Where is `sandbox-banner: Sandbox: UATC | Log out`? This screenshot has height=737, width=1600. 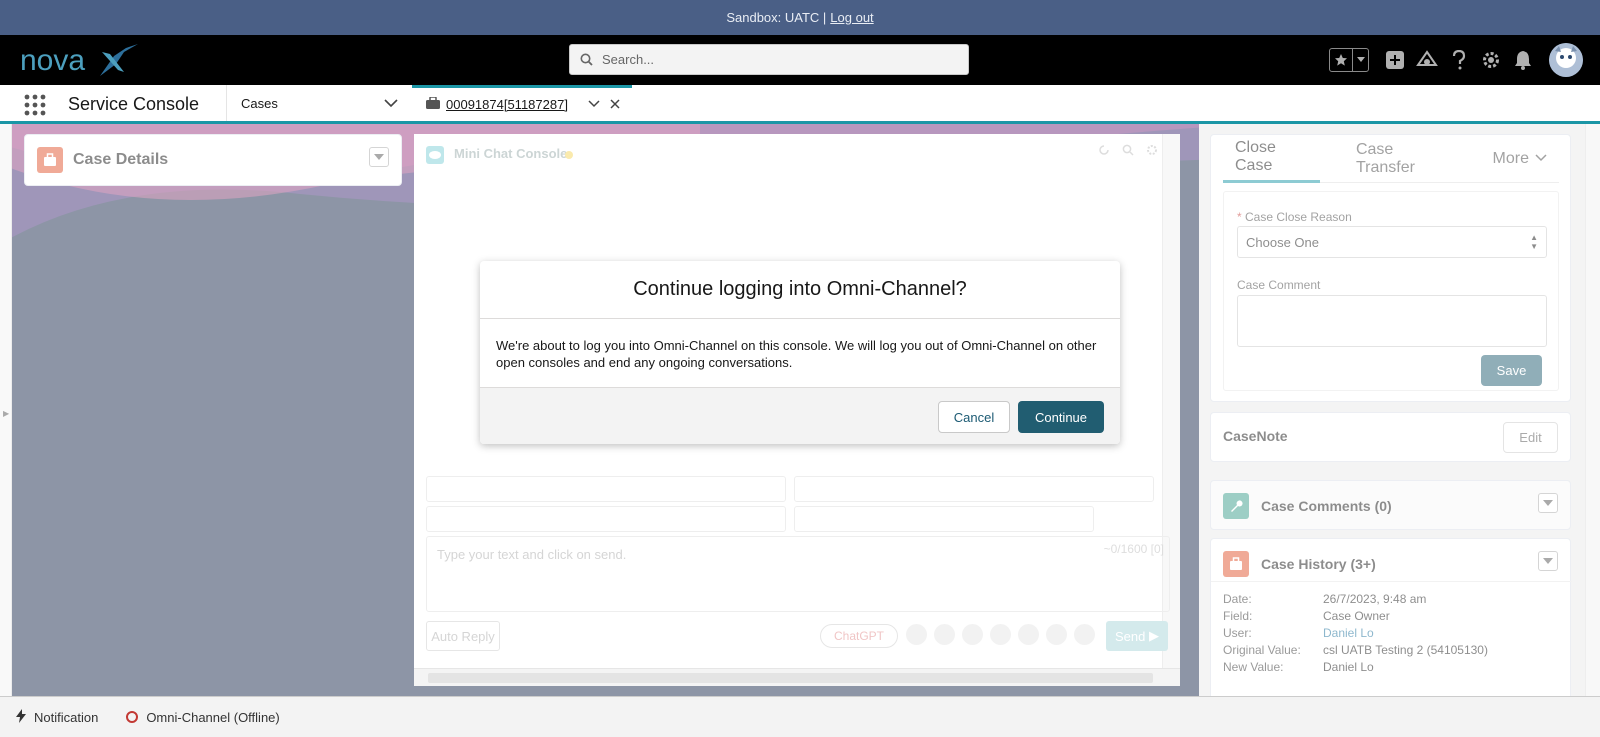 sandbox-banner: Sandbox: UATC | Log out is located at coordinates (800, 17).